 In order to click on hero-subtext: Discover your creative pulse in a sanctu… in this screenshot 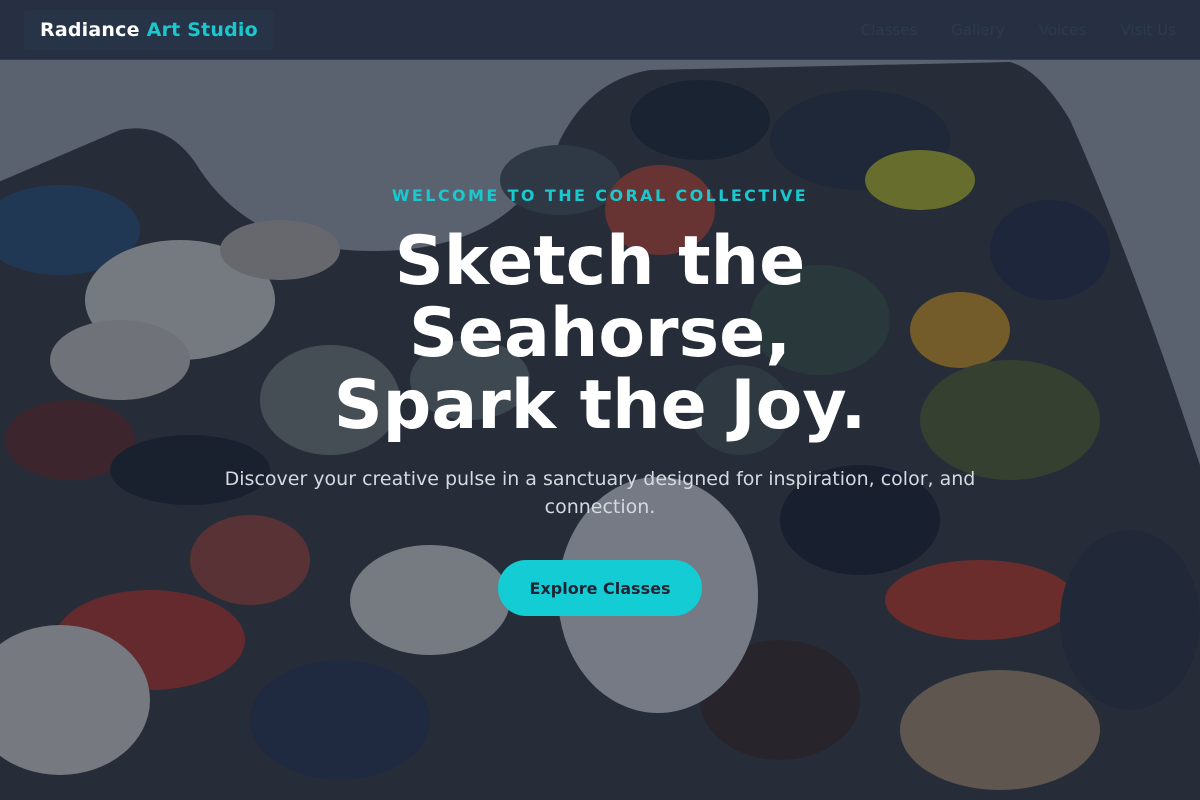, I will do `click(600, 493)`.